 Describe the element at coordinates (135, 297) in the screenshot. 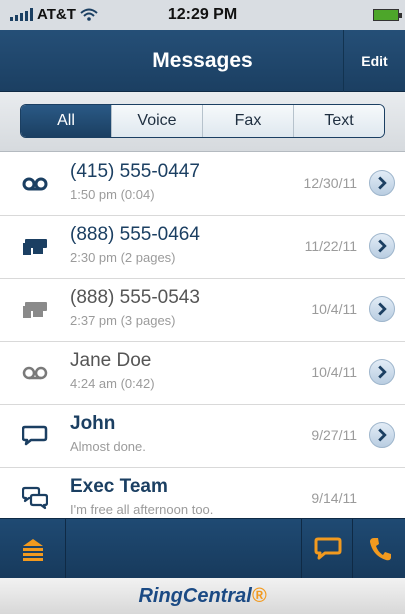

I see `message-sender: (888) 555-0543` at that location.